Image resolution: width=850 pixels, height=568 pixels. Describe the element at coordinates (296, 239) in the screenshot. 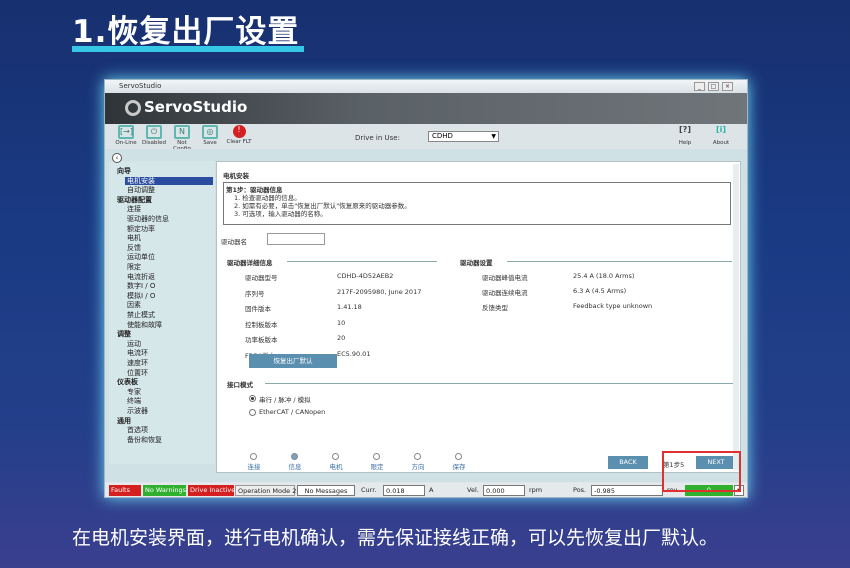

I see `drive-name-input` at that location.